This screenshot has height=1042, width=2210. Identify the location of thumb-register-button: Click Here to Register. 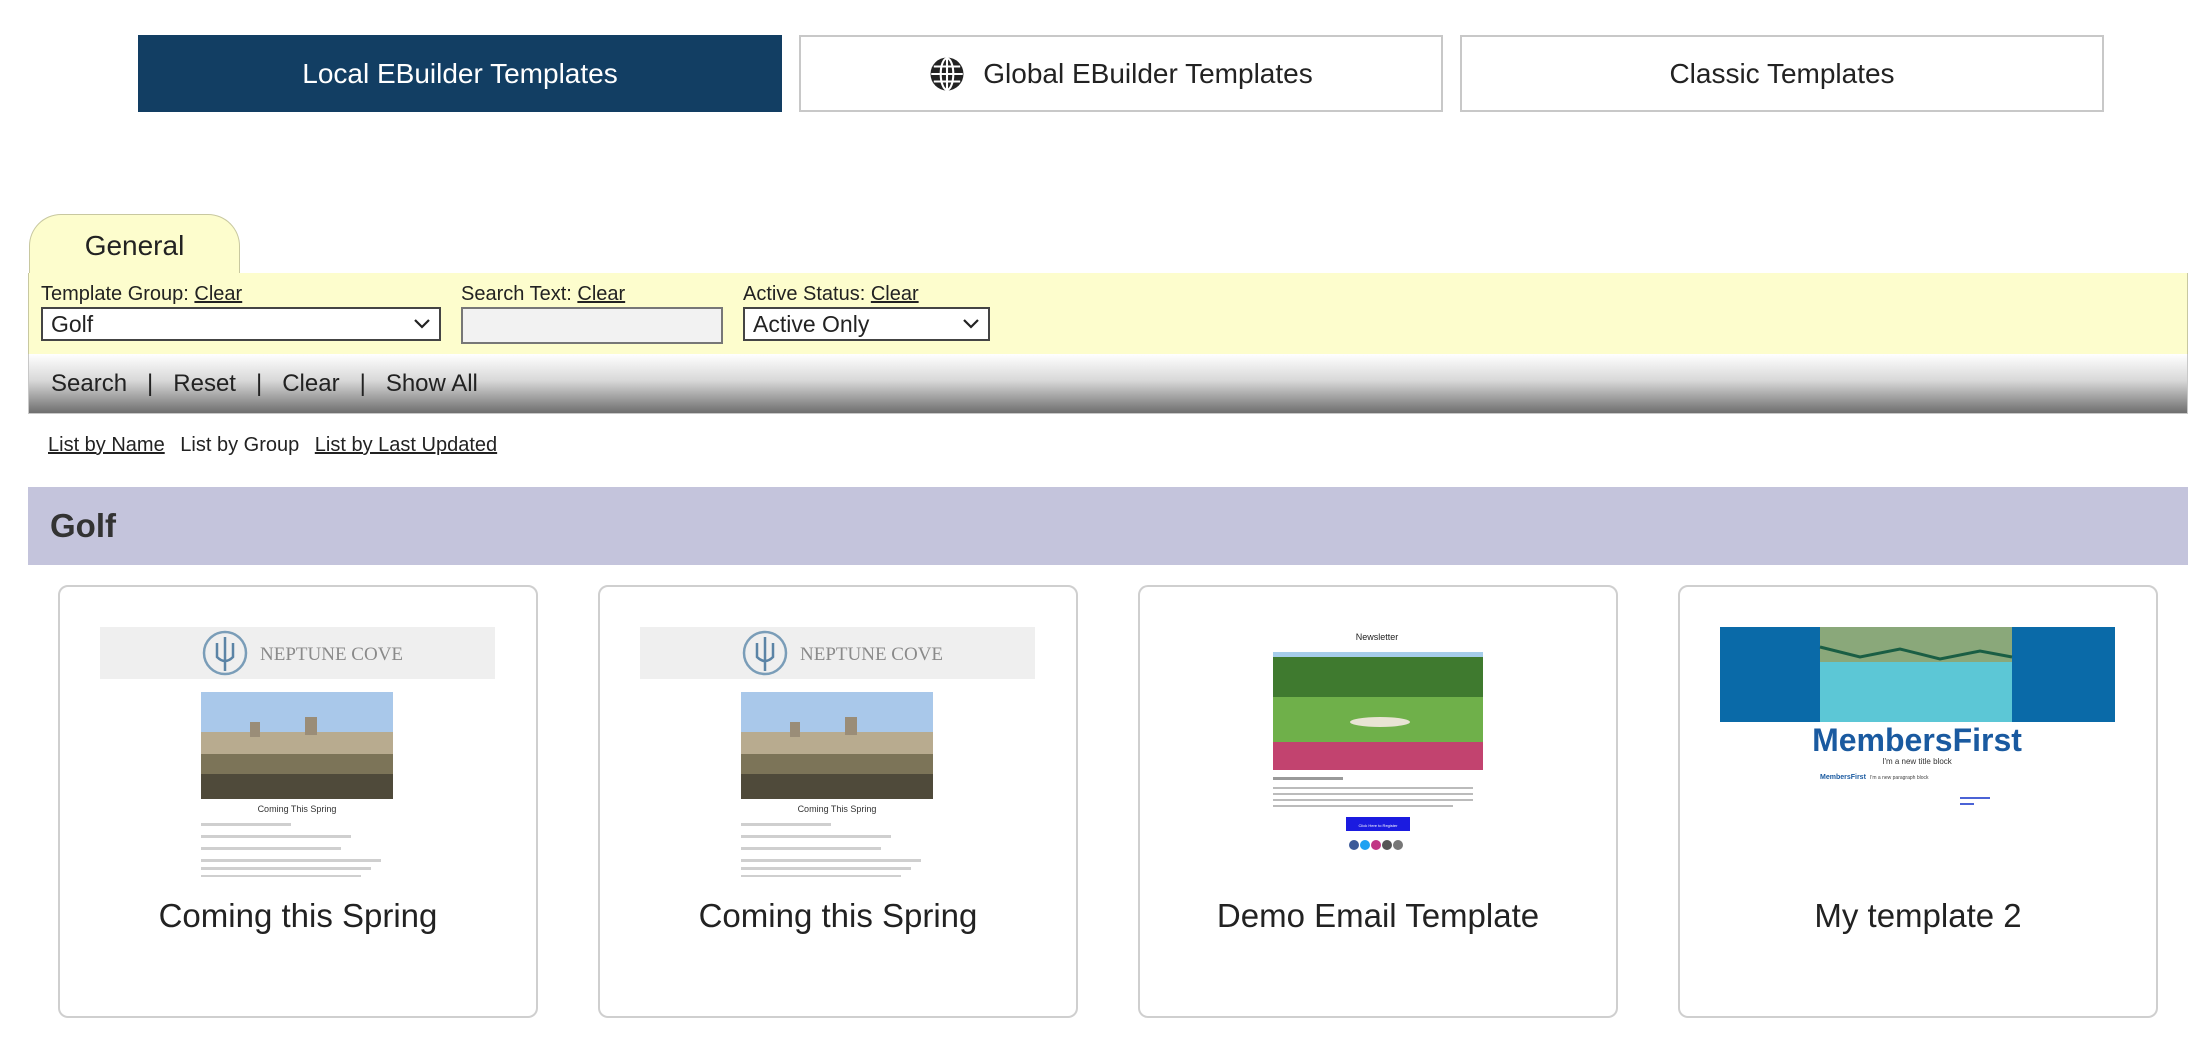
(1379, 825).